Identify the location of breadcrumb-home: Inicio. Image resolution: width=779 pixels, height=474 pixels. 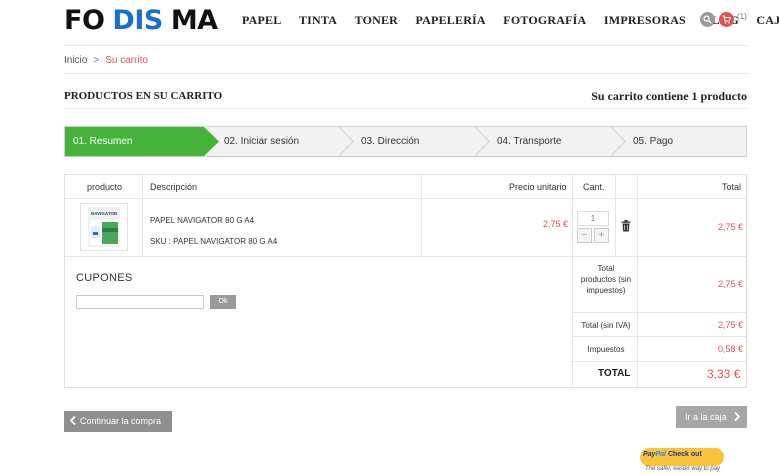
(75, 60).